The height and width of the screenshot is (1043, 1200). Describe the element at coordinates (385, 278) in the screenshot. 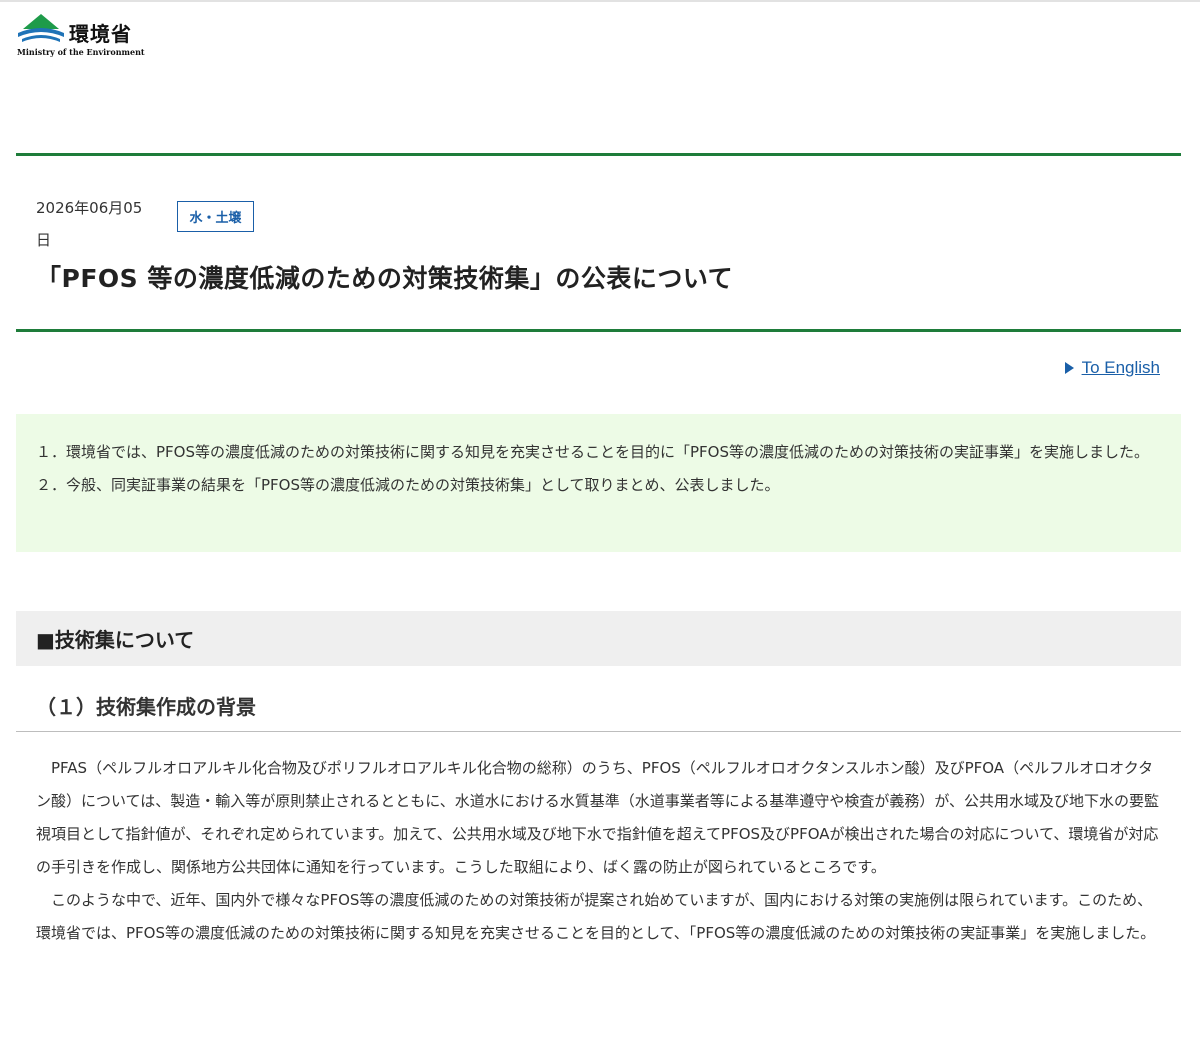

I see `page-title: 「PFOS 等の濃度低減のための対策技術集」の公表について` at that location.